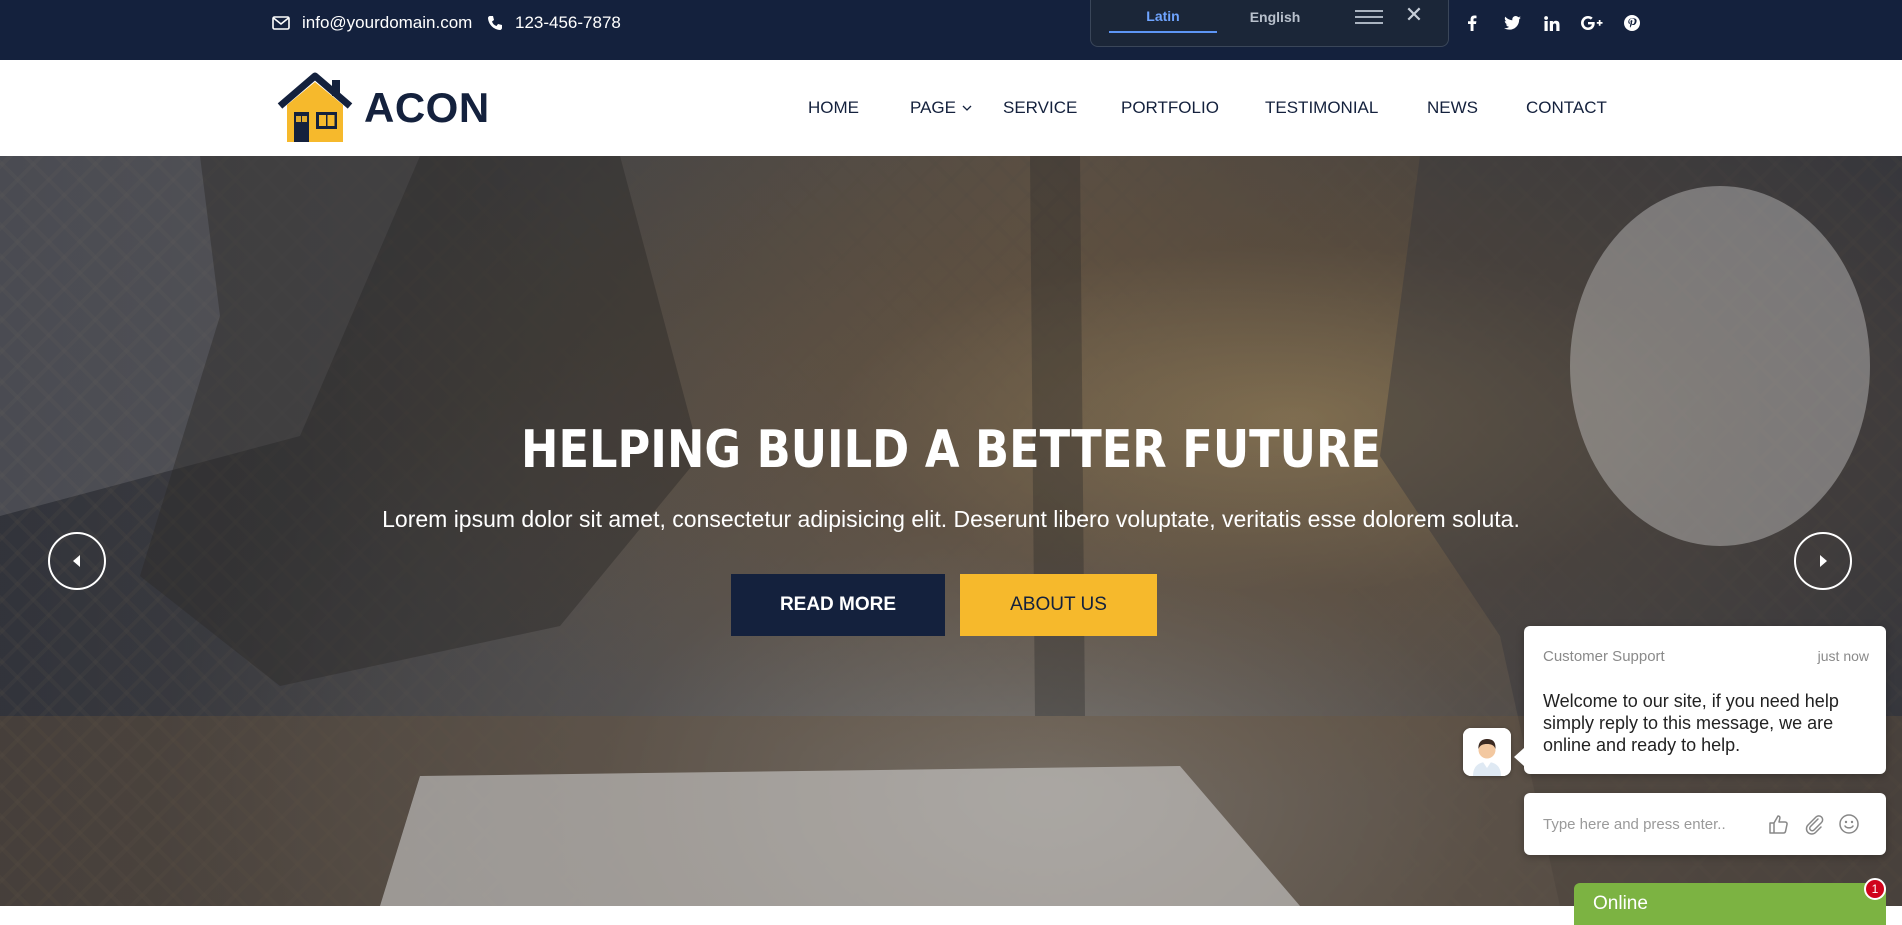 The image size is (1902, 925). I want to click on slider-prev-button, so click(77, 561).